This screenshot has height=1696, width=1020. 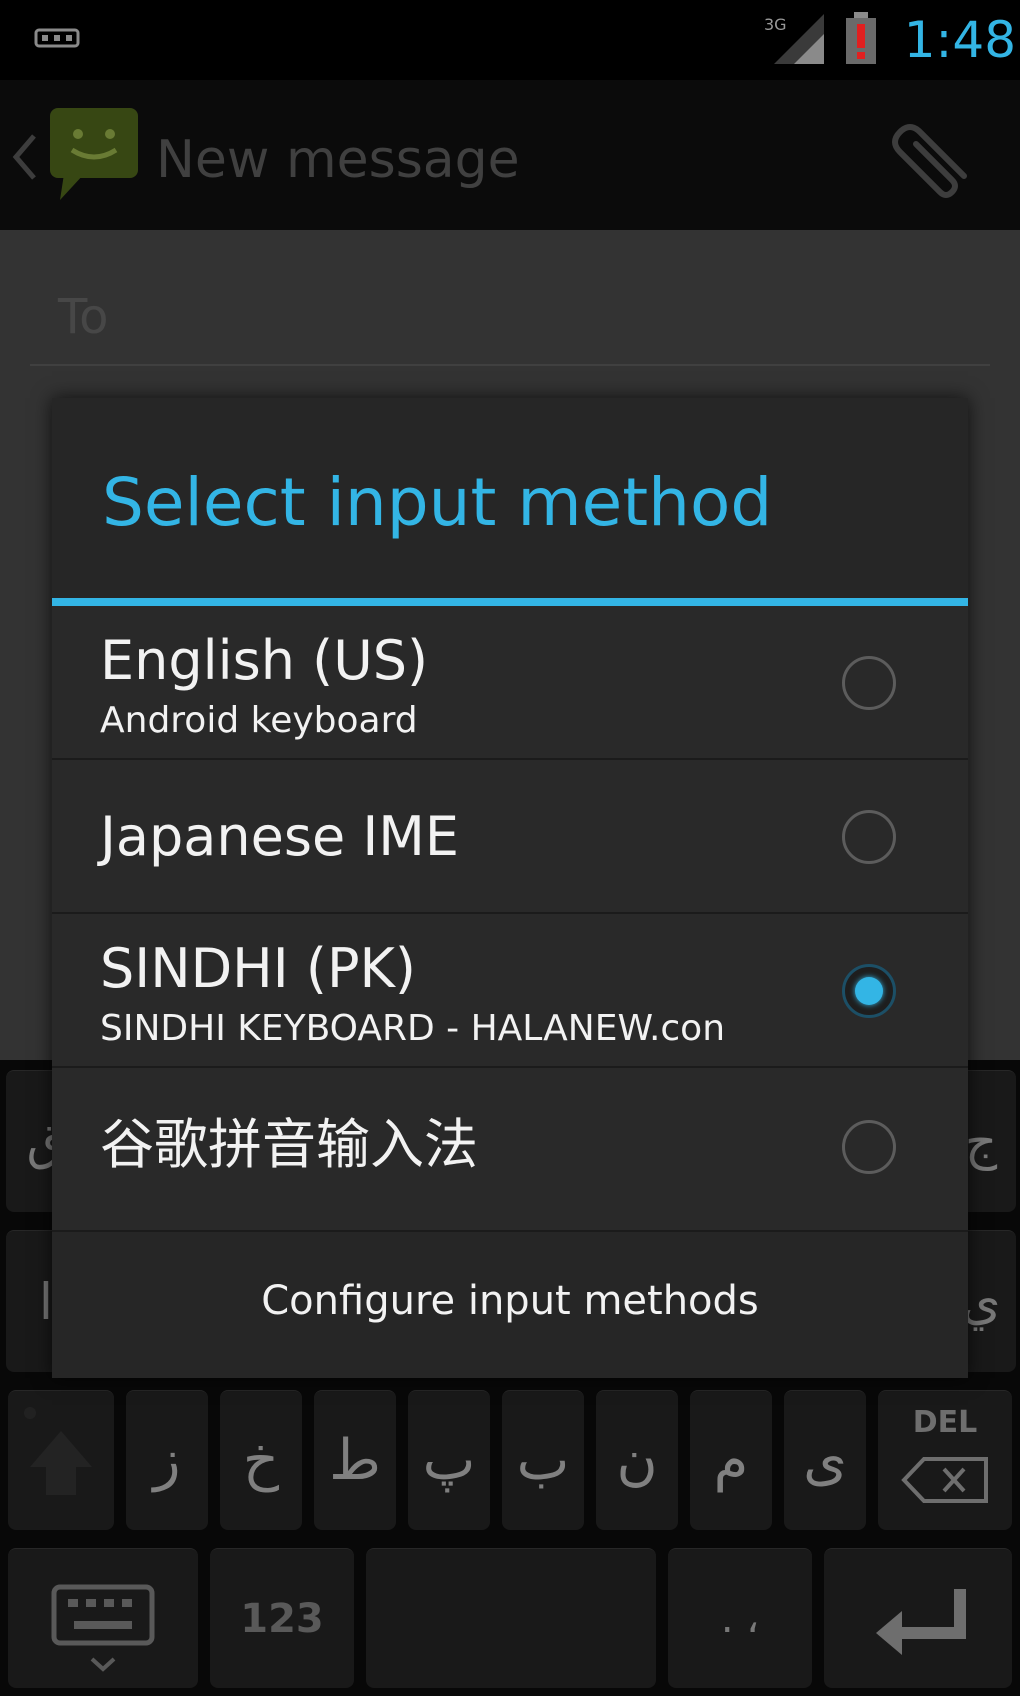 What do you see at coordinates (279, 836) in the screenshot?
I see `option-label: Japanese IME` at bounding box center [279, 836].